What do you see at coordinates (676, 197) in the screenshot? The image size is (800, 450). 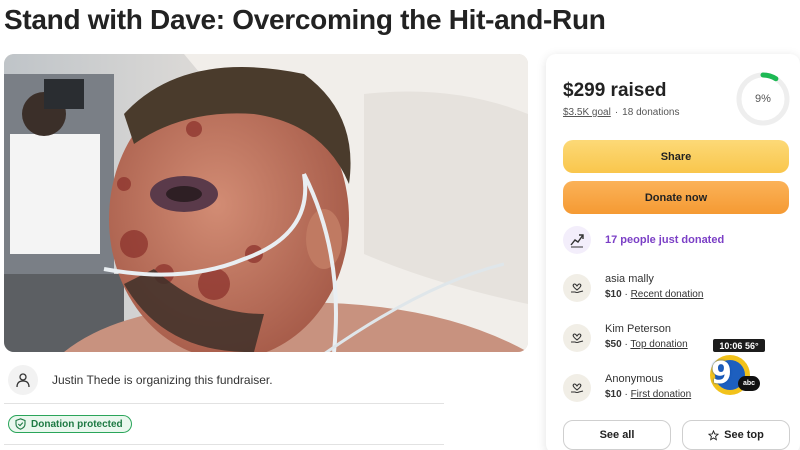 I see `donate-now-button: Donate now` at bounding box center [676, 197].